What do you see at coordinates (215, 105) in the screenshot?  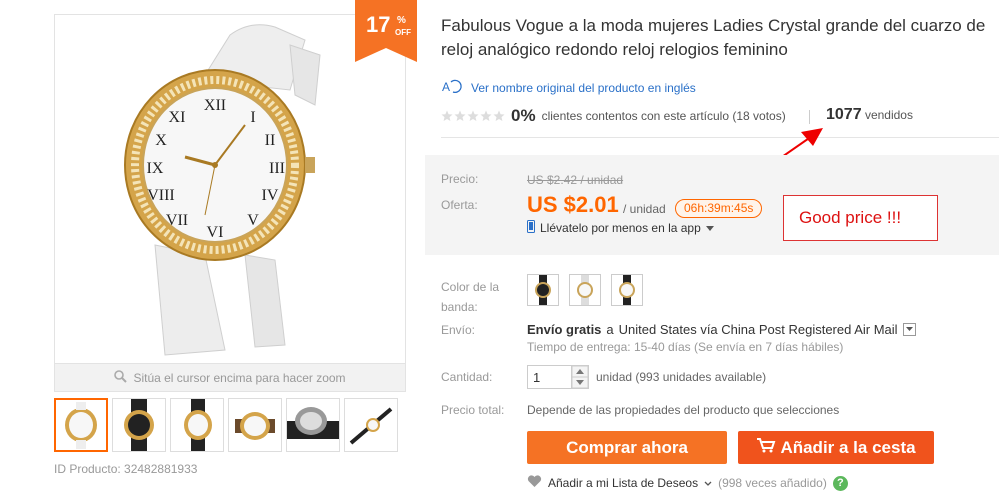 I see `svg-text: XII` at bounding box center [215, 105].